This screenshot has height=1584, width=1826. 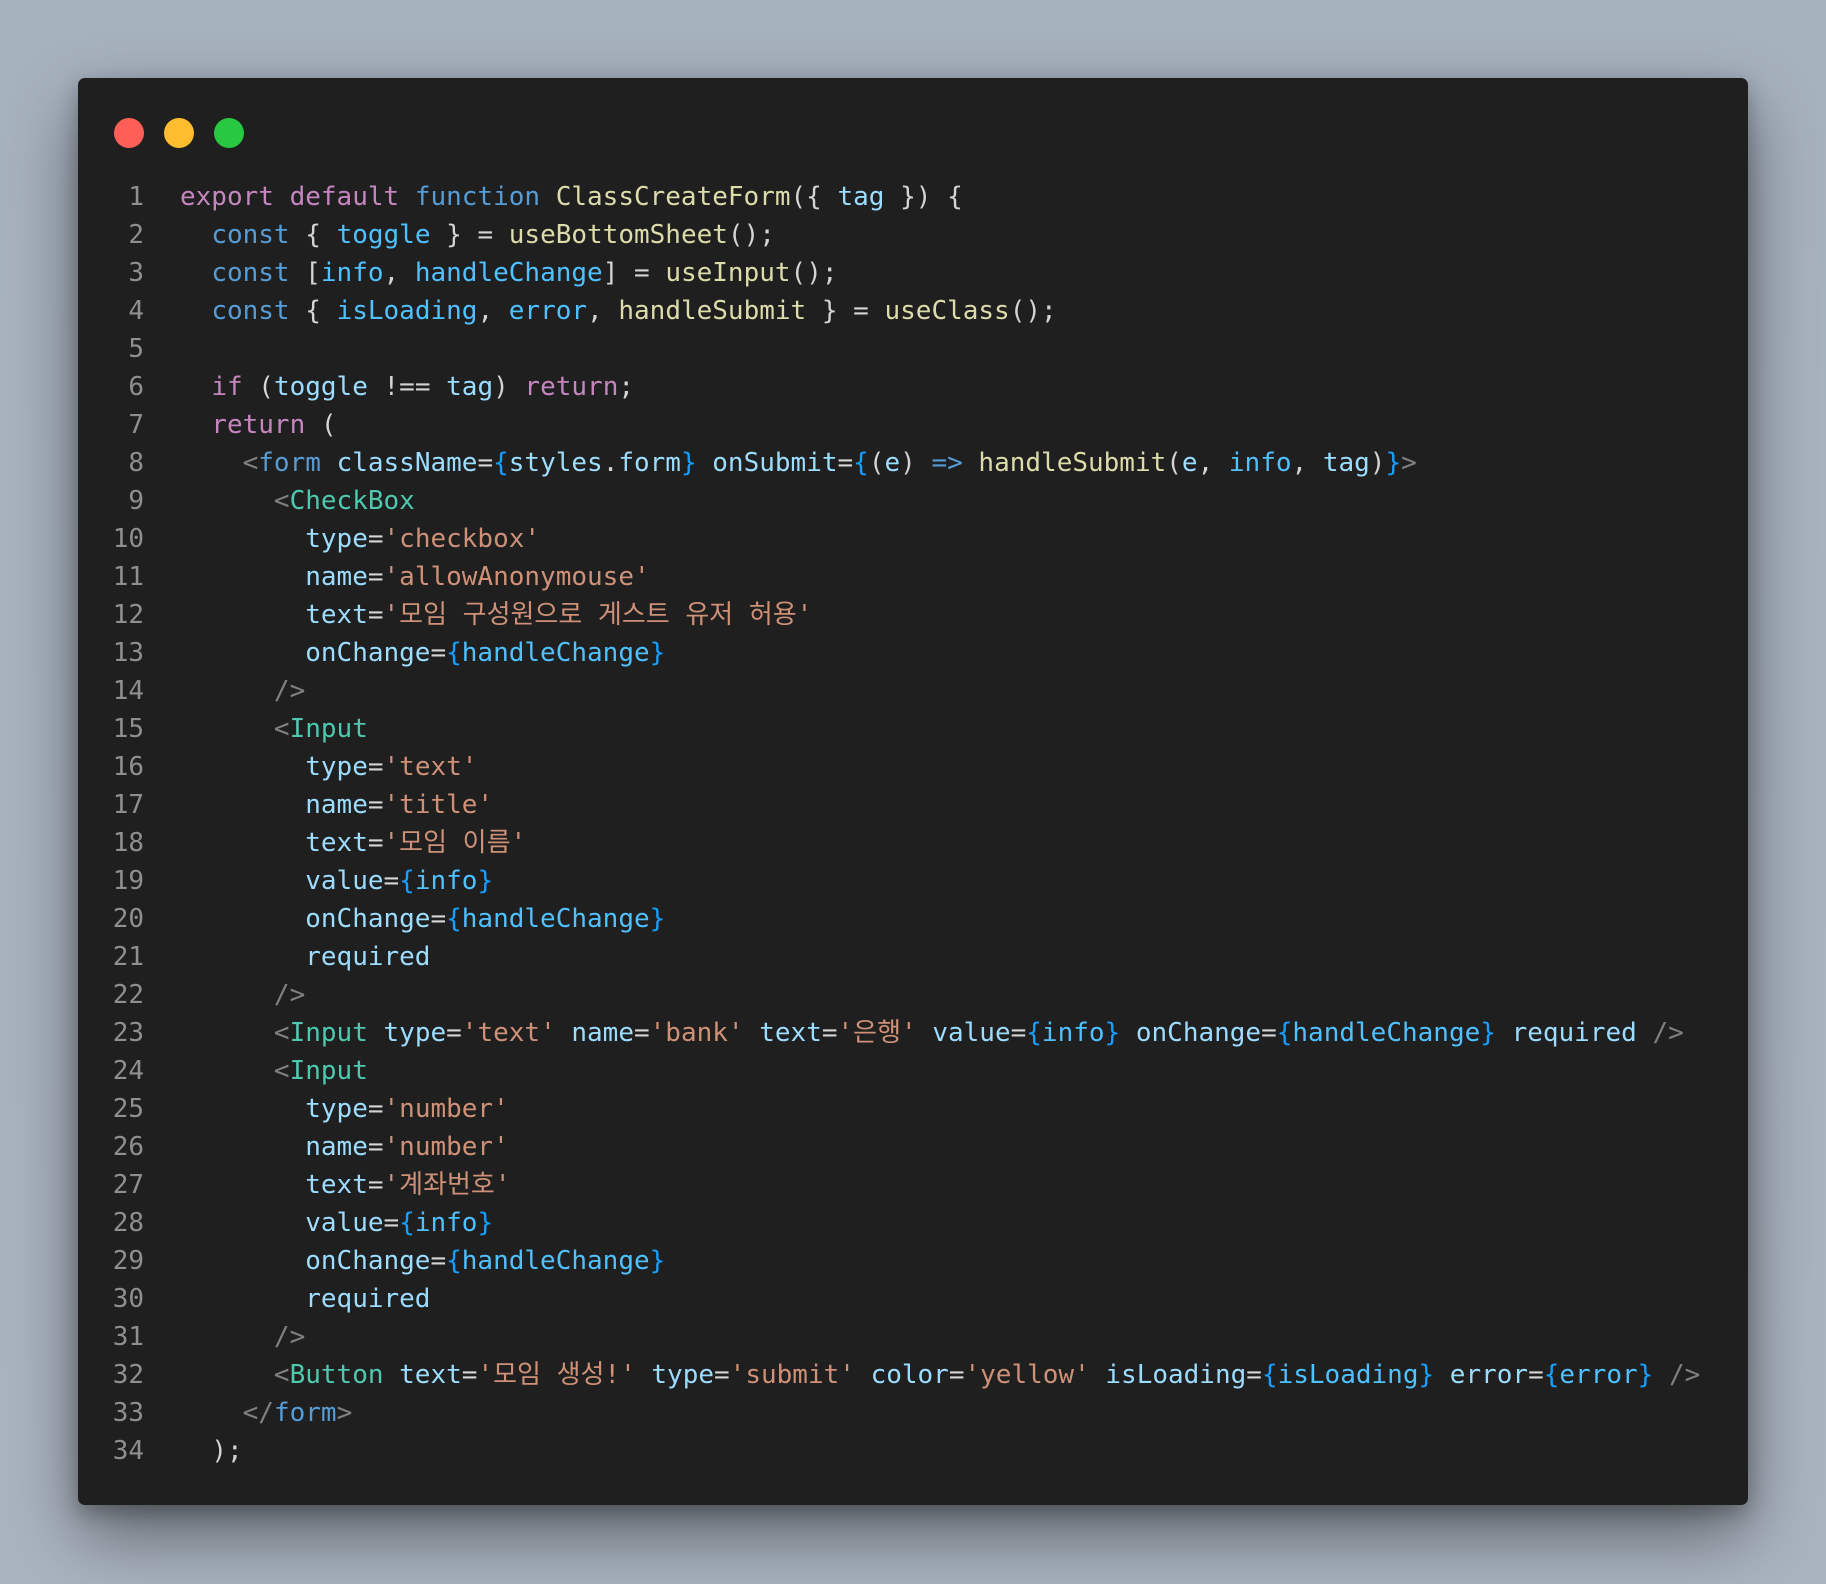 What do you see at coordinates (289, 995) in the screenshot?
I see `code-token: />` at bounding box center [289, 995].